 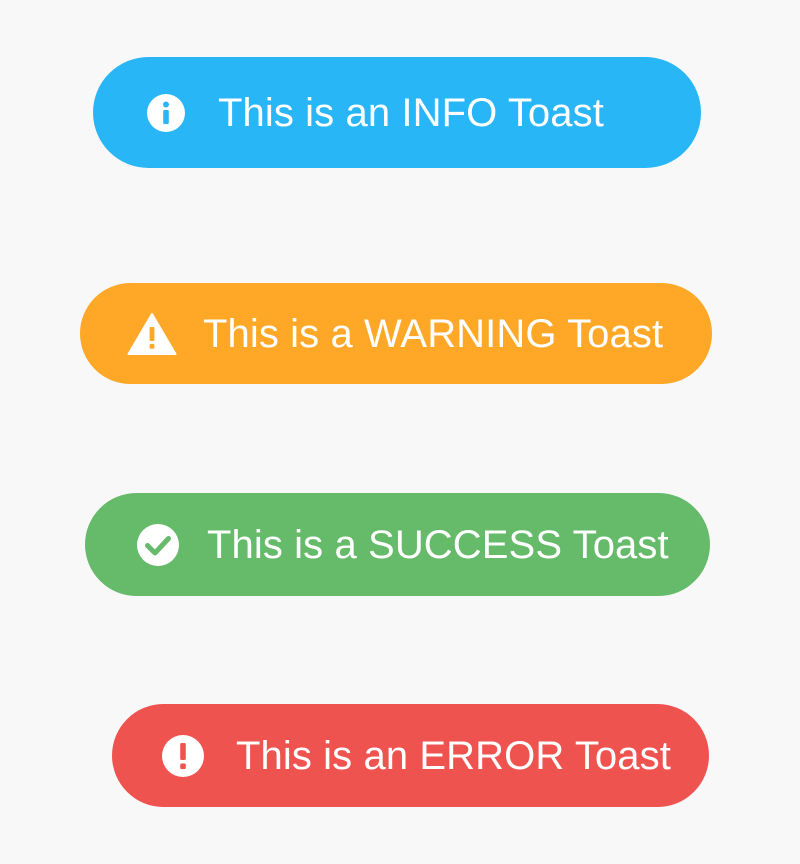 What do you see at coordinates (411, 112) in the screenshot?
I see `toast-message: This is an INFO Toast` at bounding box center [411, 112].